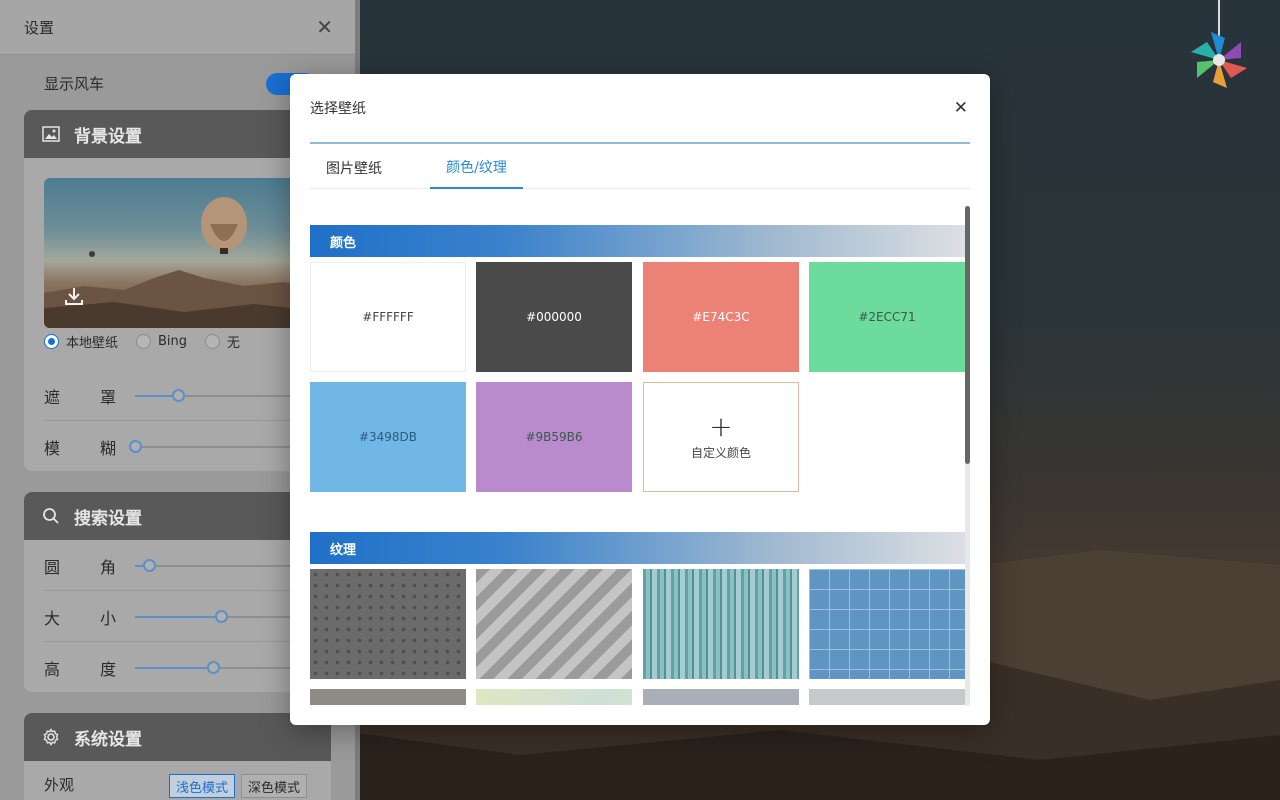 The height and width of the screenshot is (800, 1280). What do you see at coordinates (107, 618) in the screenshot?
I see `slider-label-char: 小` at bounding box center [107, 618].